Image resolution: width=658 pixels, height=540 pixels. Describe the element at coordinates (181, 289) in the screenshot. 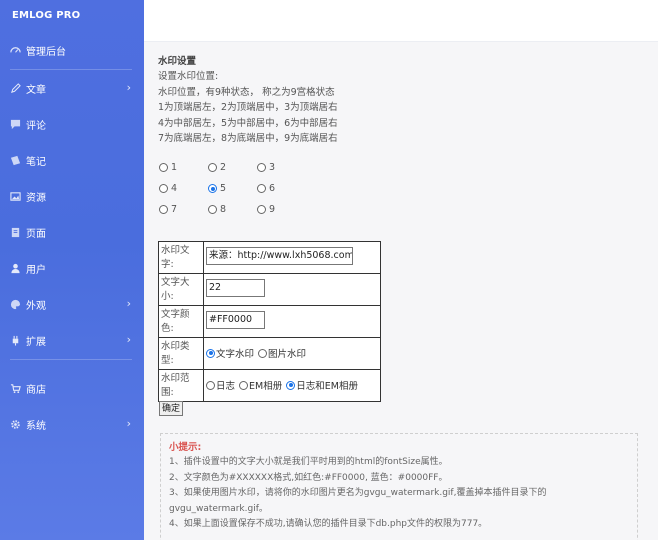

I see `size-label: 文字大小:` at that location.